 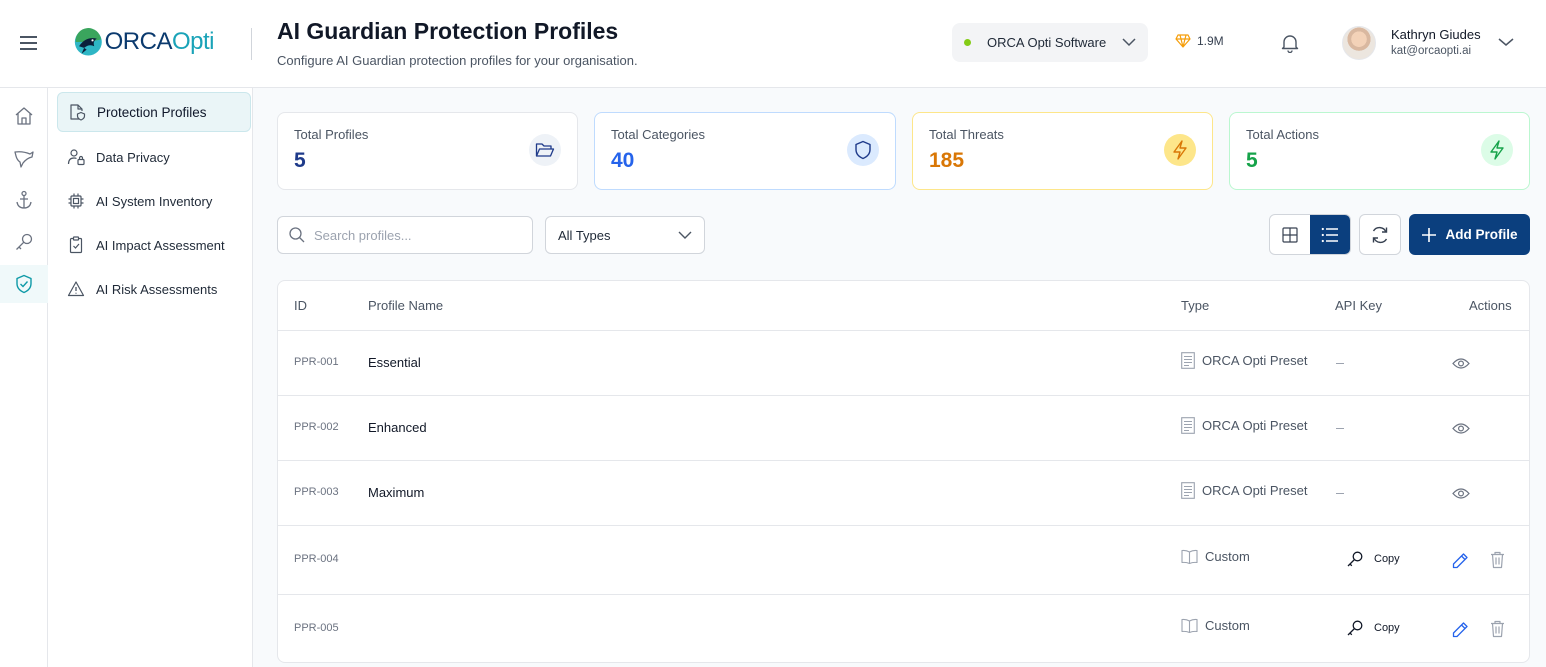 I want to click on file-shield-icon, so click(x=78, y=112).